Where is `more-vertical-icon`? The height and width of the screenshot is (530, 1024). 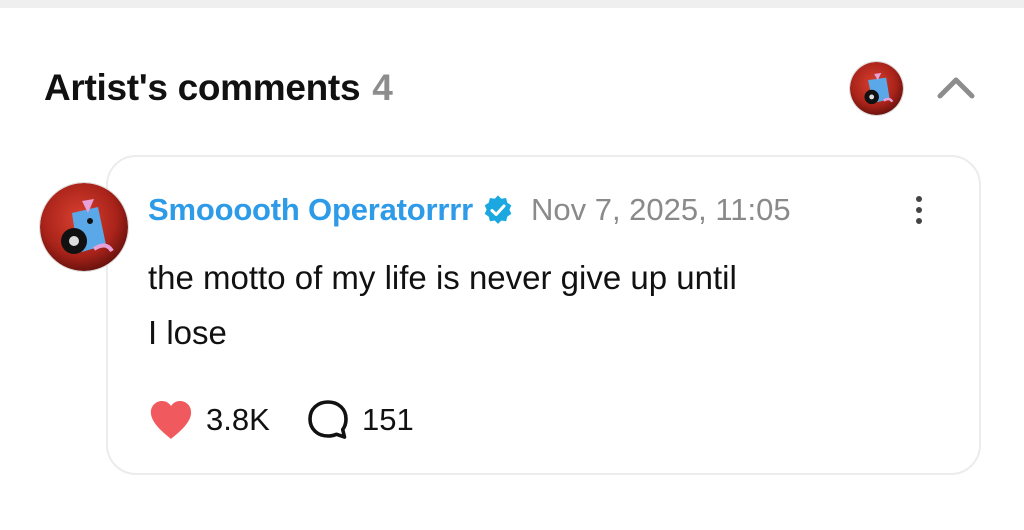
more-vertical-icon is located at coordinates (919, 210).